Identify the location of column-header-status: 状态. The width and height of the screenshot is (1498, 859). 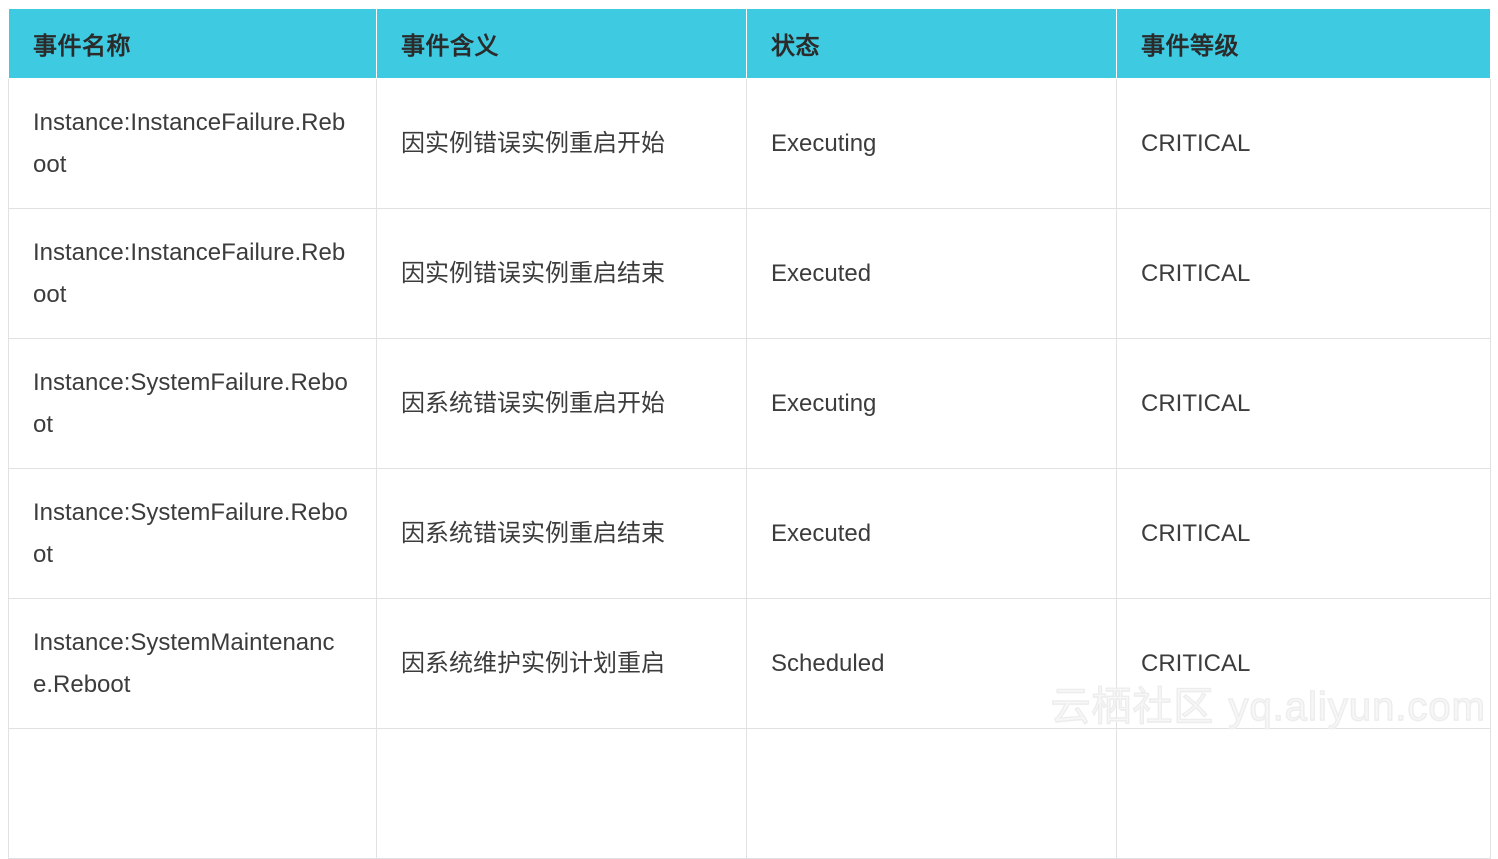
(931, 43).